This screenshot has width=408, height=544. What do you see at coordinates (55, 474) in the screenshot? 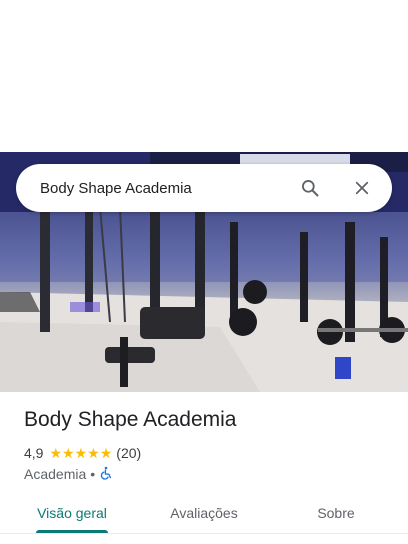
I see `place-category: Academia` at bounding box center [55, 474].